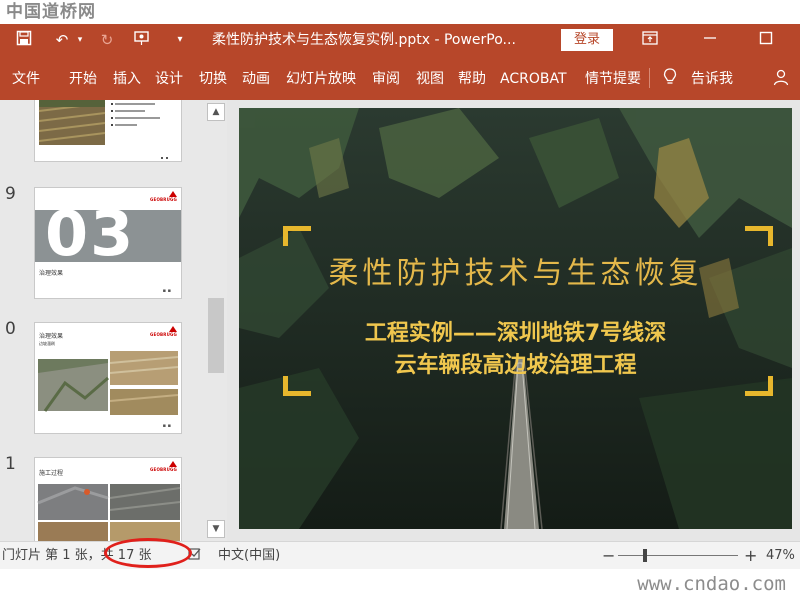 The image size is (800, 600). I want to click on language-status: 中文(中国), so click(249, 556).